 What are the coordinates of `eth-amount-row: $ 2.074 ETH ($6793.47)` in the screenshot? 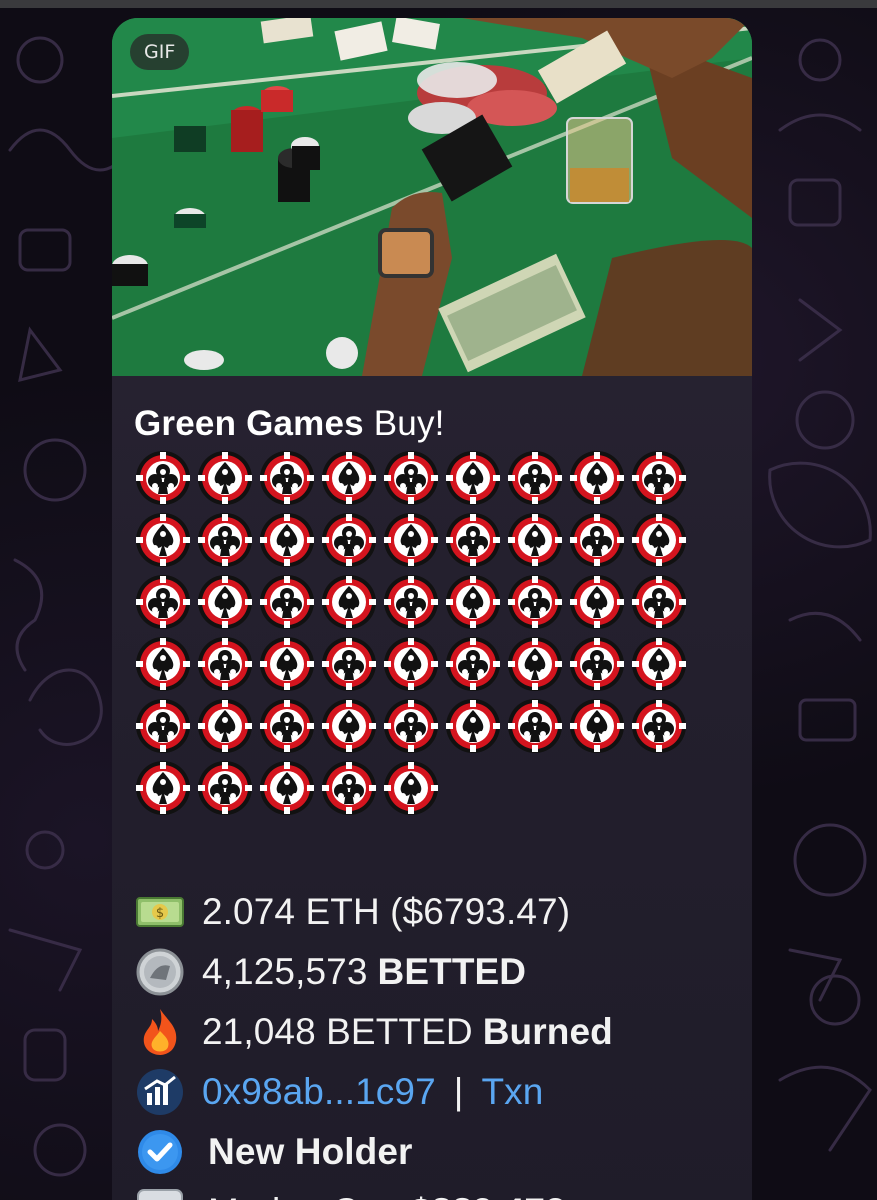 It's located at (432, 912).